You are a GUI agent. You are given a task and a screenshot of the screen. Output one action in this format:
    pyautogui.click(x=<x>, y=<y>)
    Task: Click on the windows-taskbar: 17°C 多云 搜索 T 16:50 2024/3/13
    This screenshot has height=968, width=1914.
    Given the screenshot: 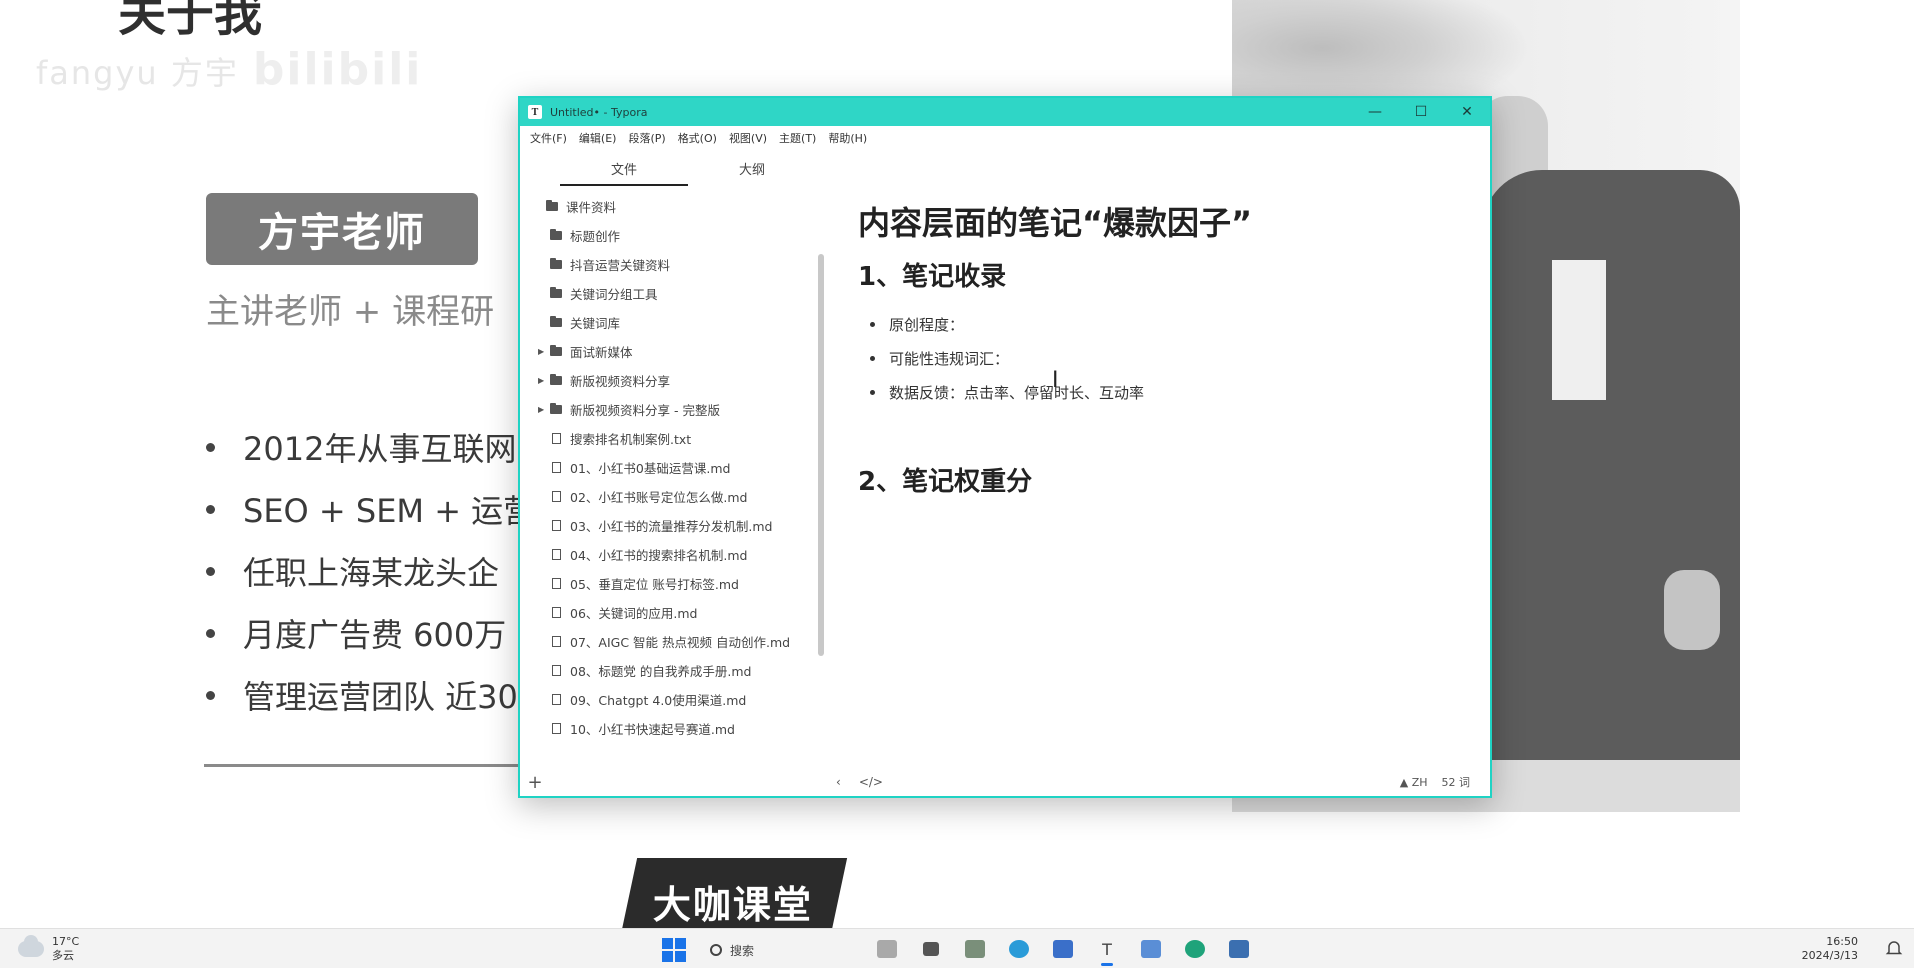 What is the action you would take?
    pyautogui.click(x=957, y=948)
    